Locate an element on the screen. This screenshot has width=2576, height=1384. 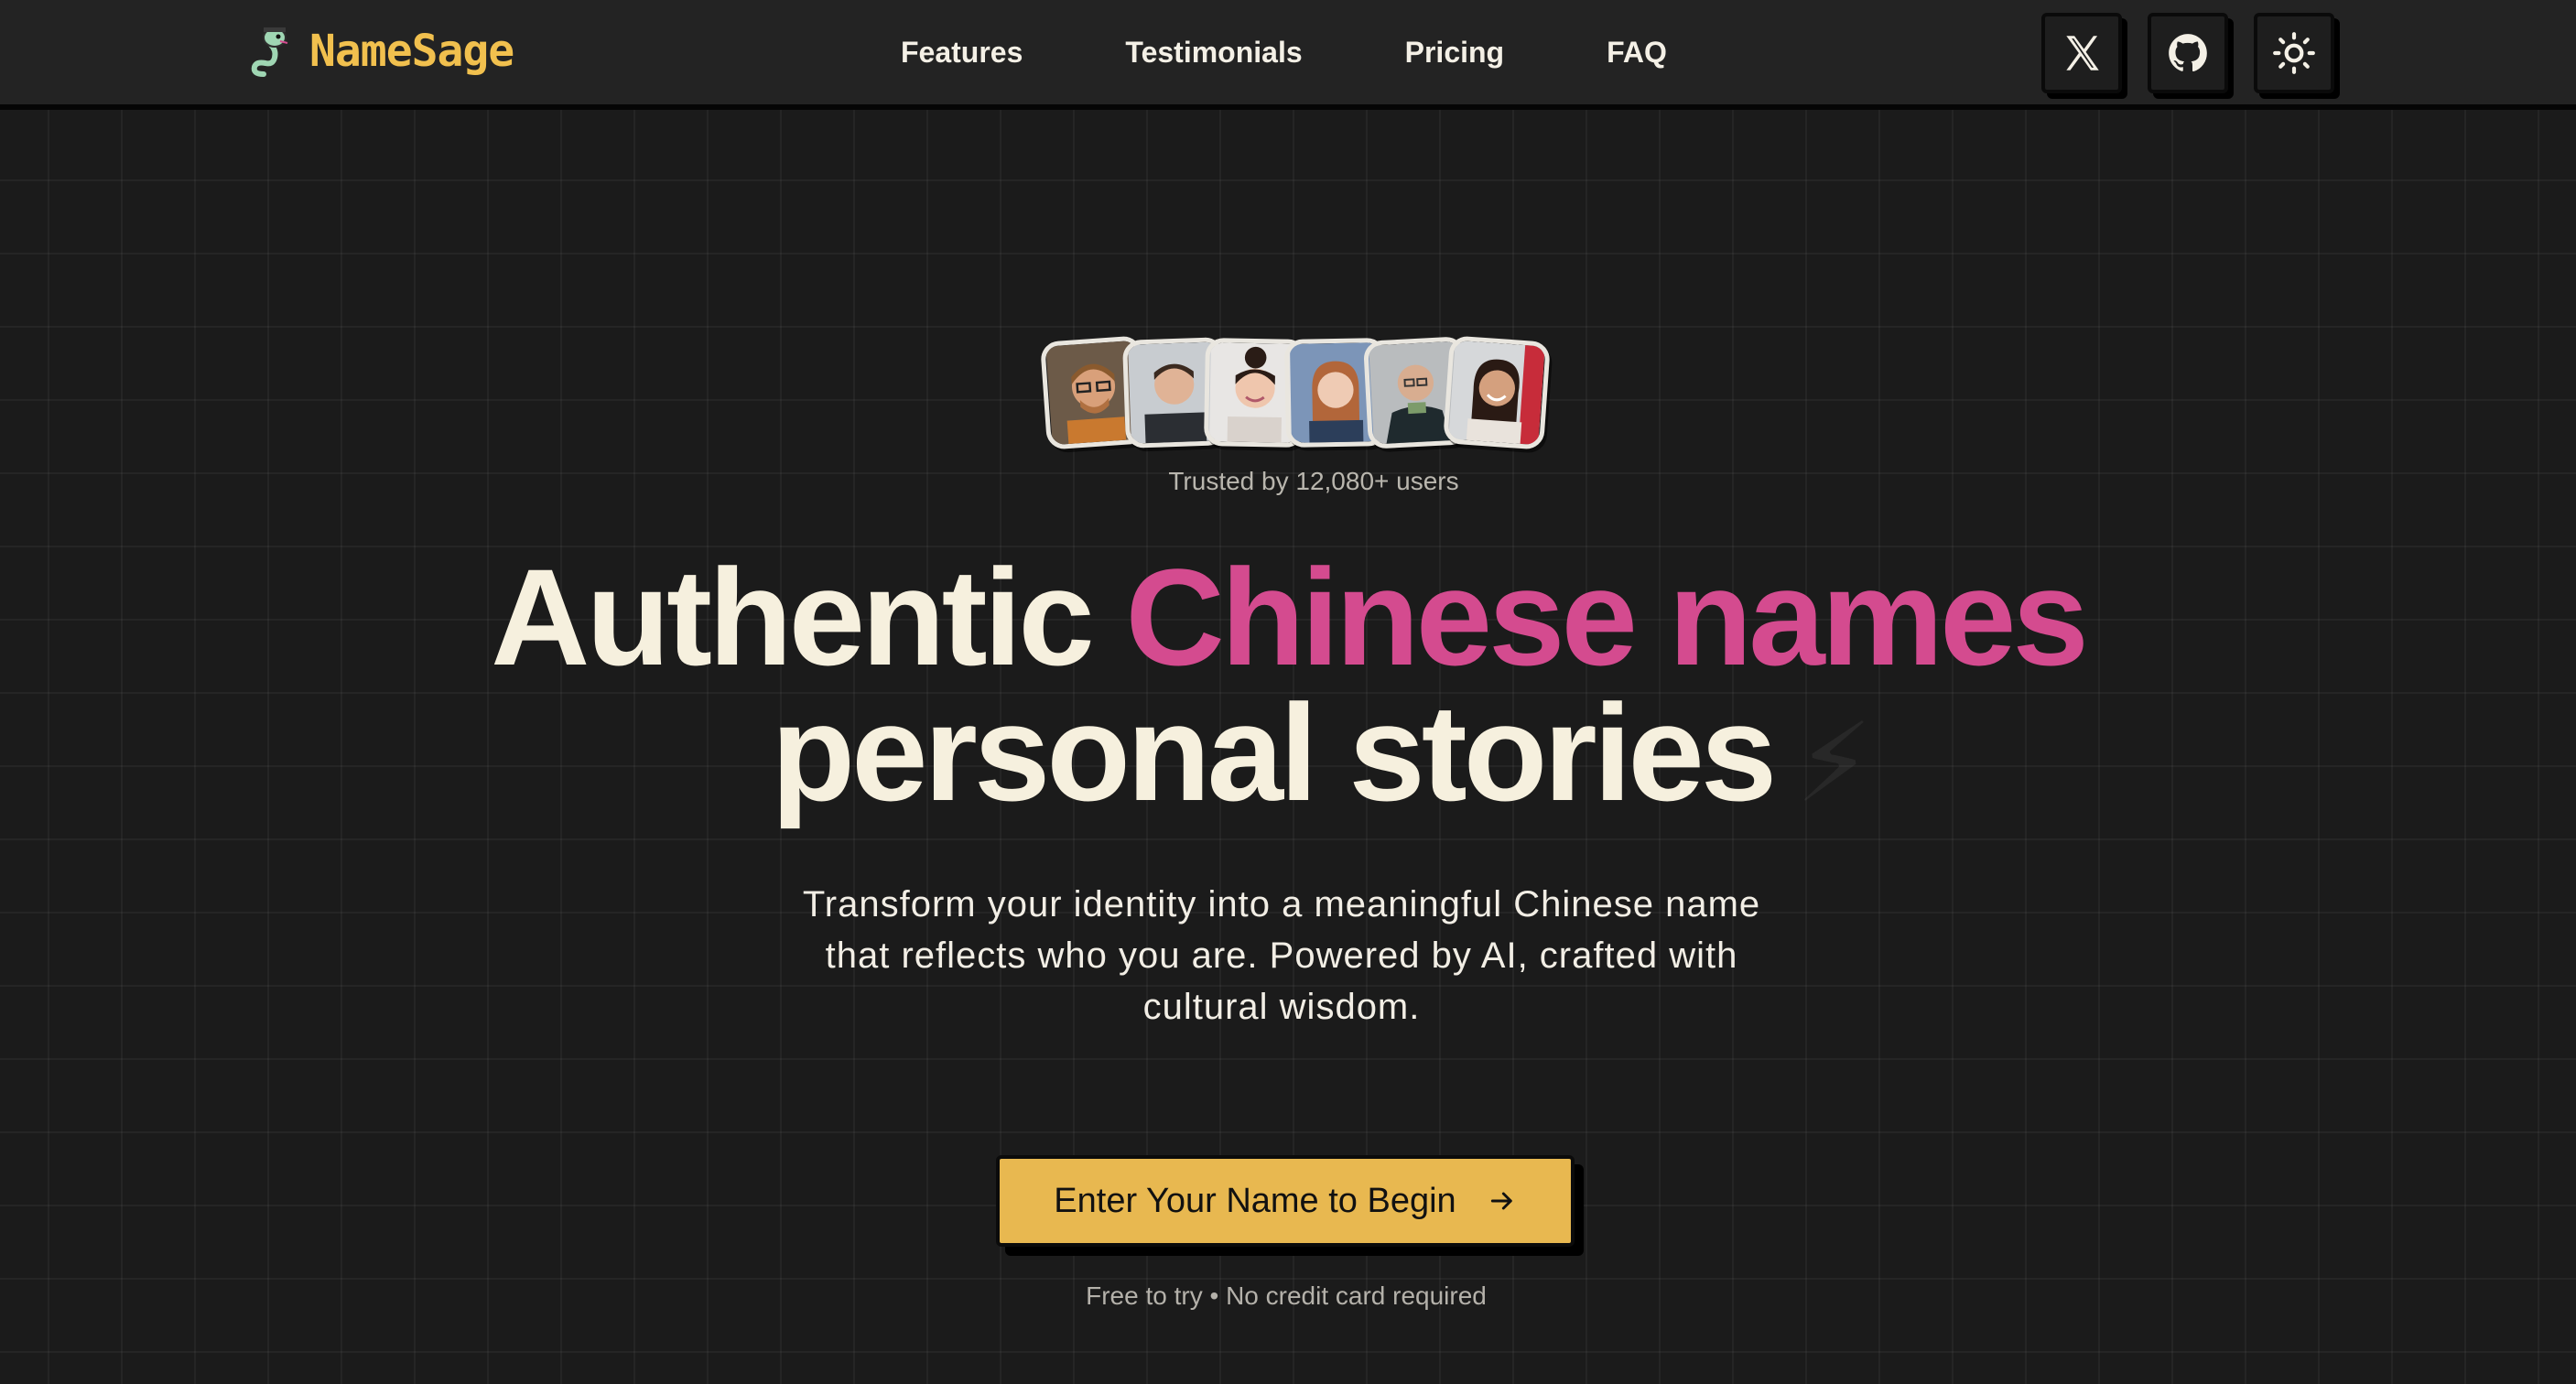
brand-link: NameSage is located at coordinates (381, 51).